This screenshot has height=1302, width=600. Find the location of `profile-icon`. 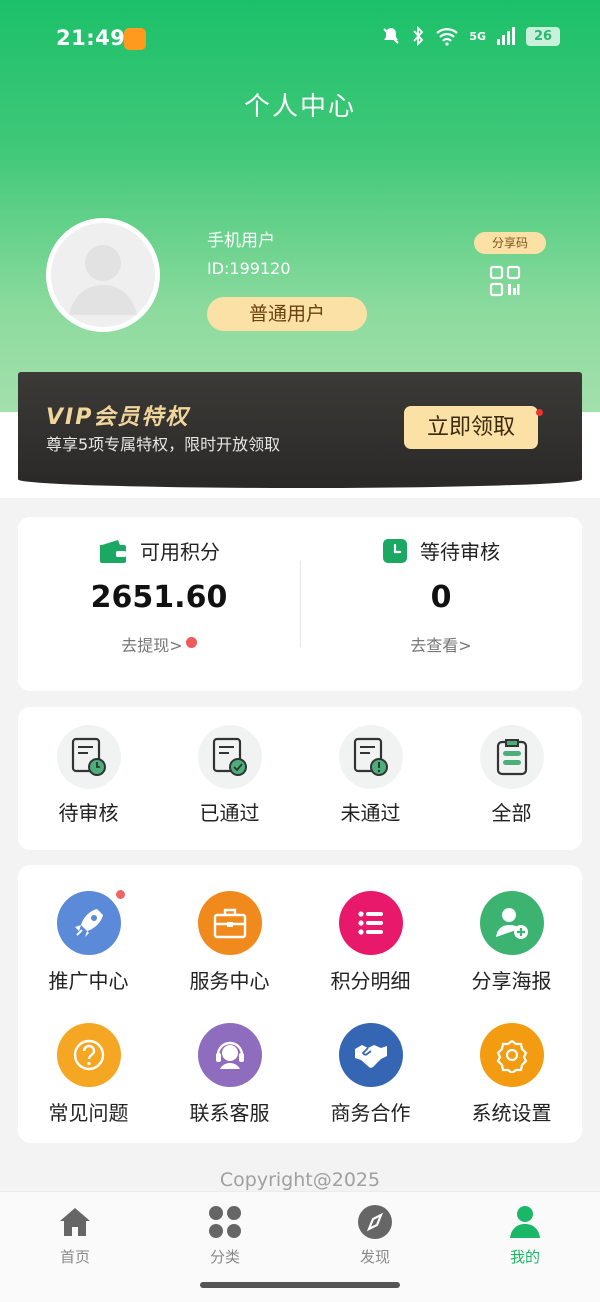

profile-icon is located at coordinates (525, 1222).